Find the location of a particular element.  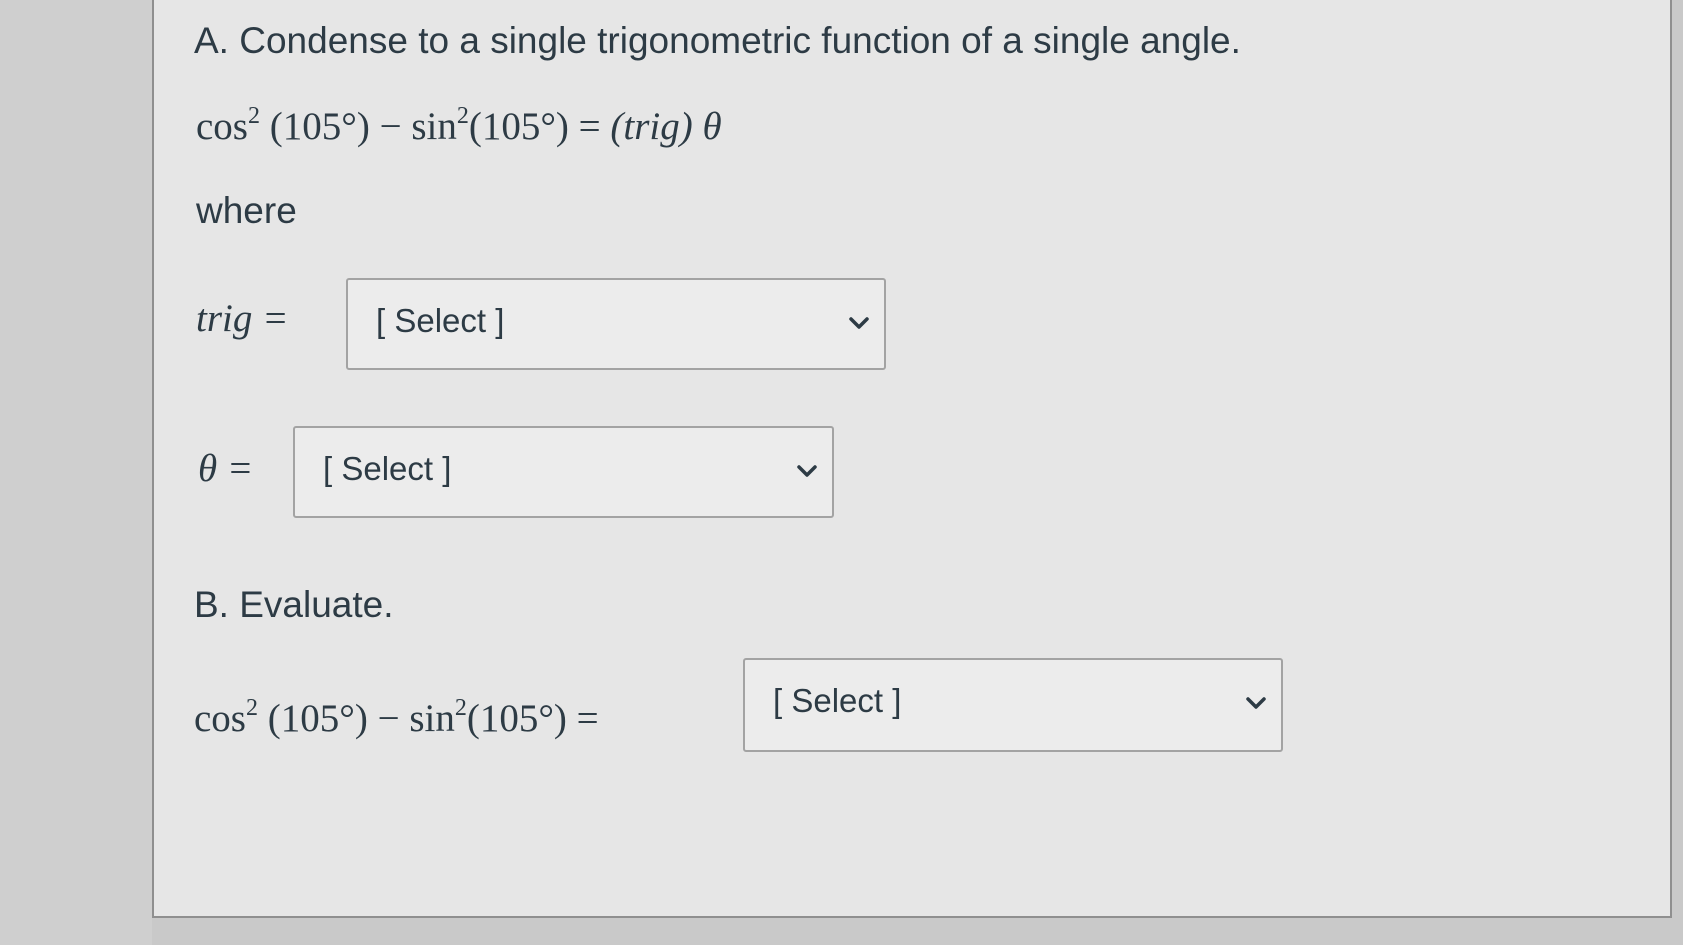

left-gutter is located at coordinates (76, 472).